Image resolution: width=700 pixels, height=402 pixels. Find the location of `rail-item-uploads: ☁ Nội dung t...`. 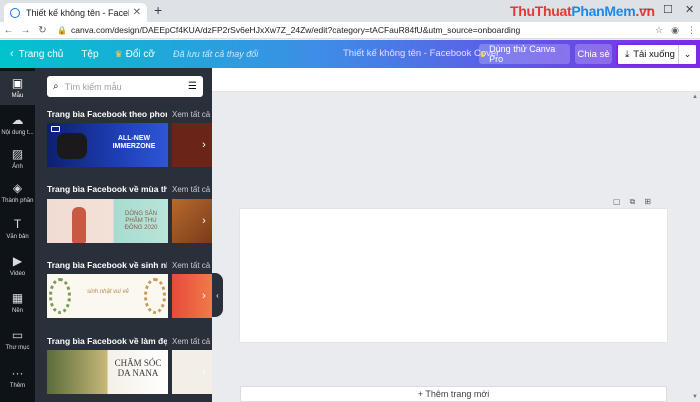

rail-item-uploads: ☁ Nội dung t... is located at coordinates (17, 125).